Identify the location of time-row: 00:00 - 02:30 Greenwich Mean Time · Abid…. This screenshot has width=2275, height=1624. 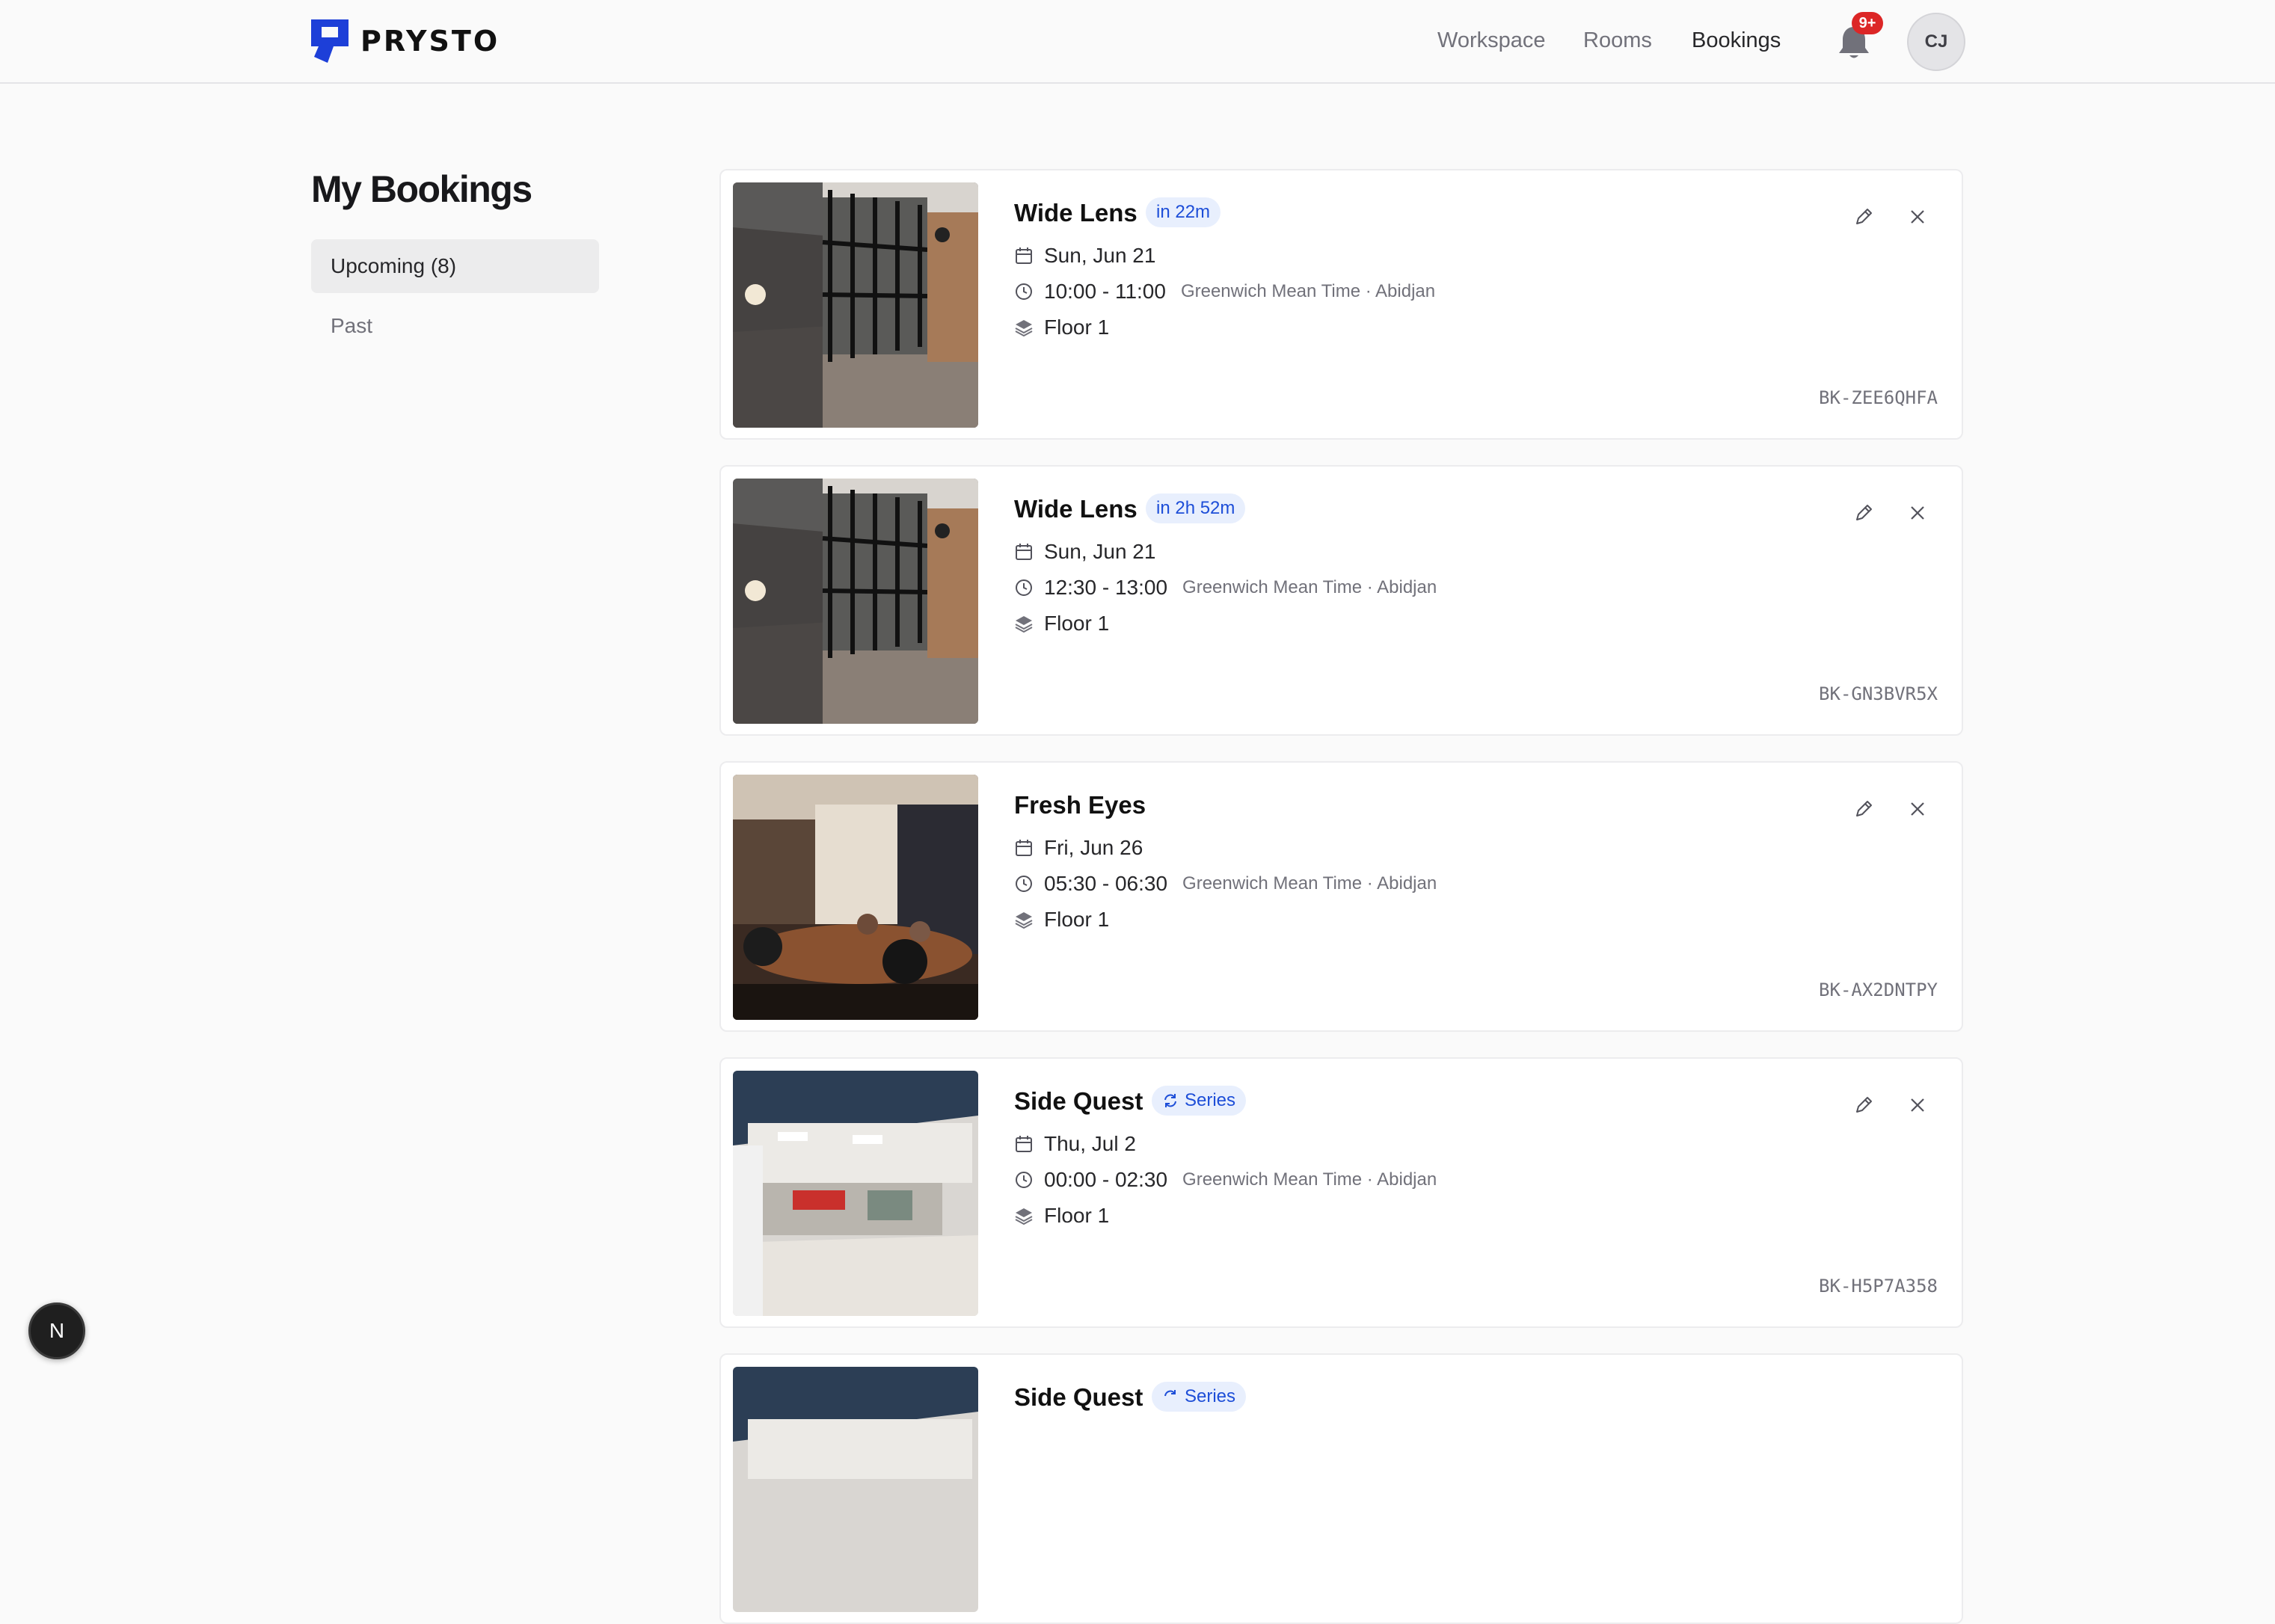
(1226, 1180).